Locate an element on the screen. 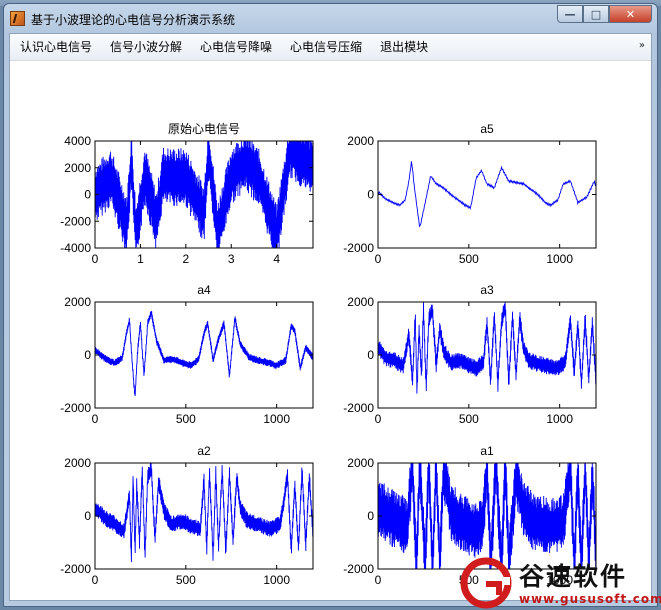 This screenshot has width=661, height=610. chart-title: a3 is located at coordinates (487, 290).